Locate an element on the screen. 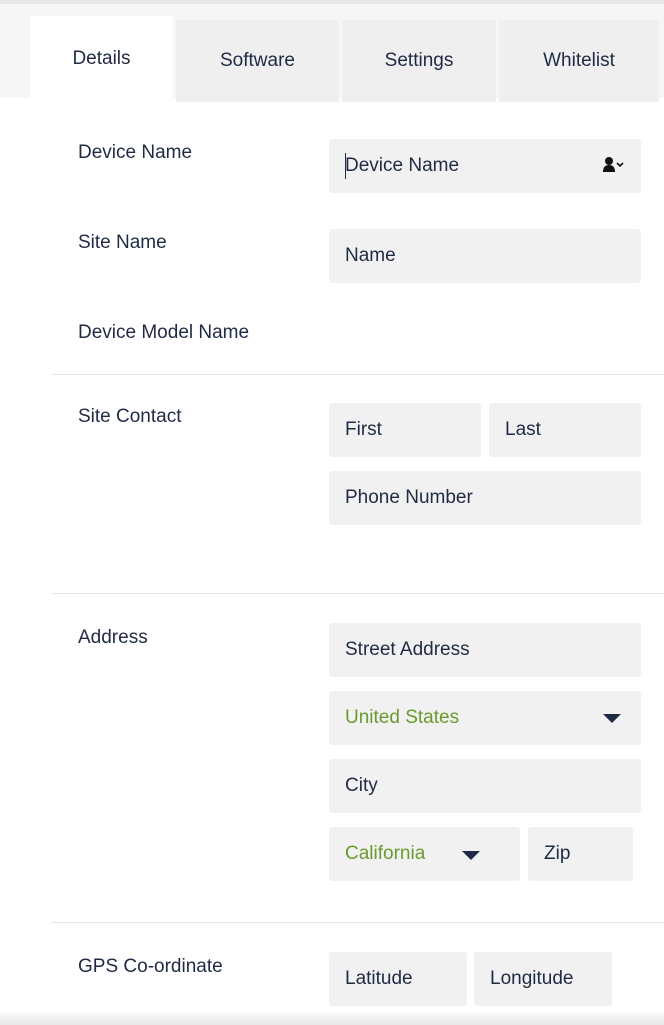  city-placeholder: City is located at coordinates (361, 785).